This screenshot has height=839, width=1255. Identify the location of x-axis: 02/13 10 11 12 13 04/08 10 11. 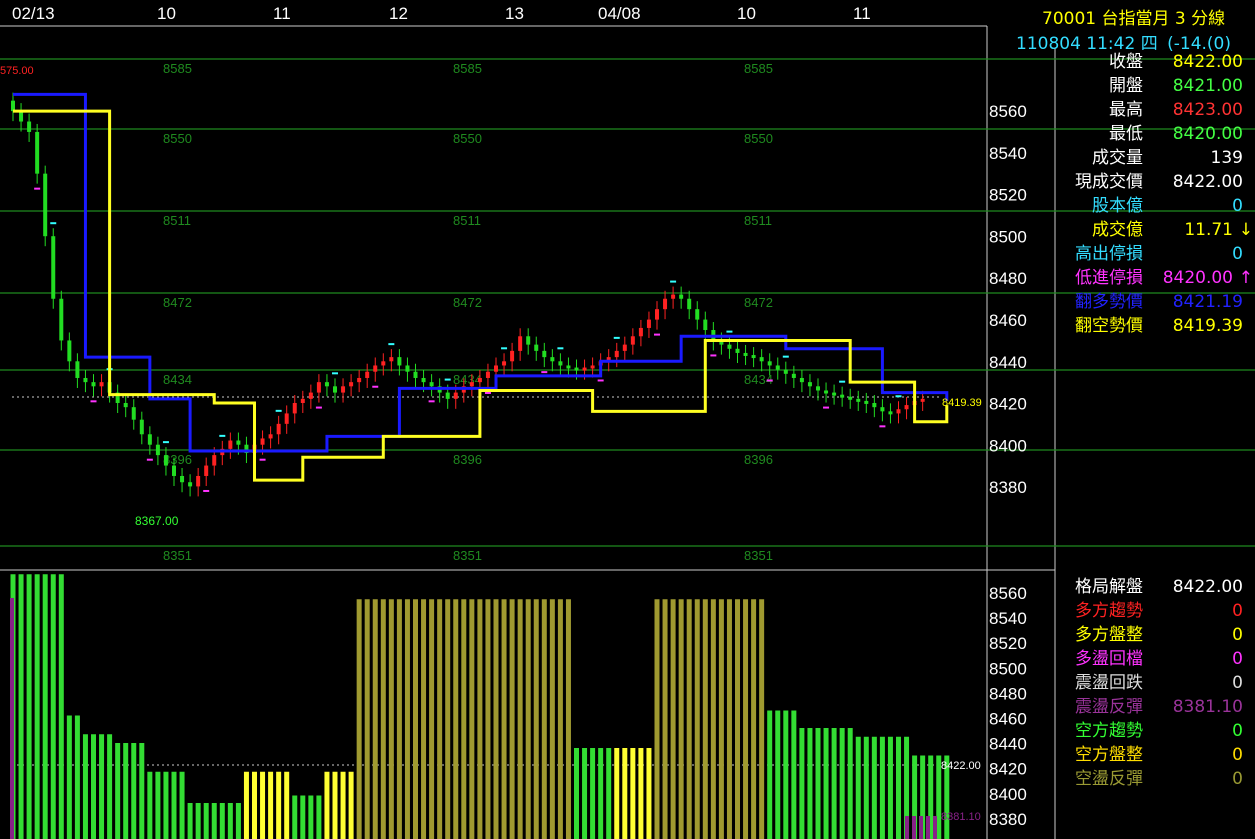
(441, 13).